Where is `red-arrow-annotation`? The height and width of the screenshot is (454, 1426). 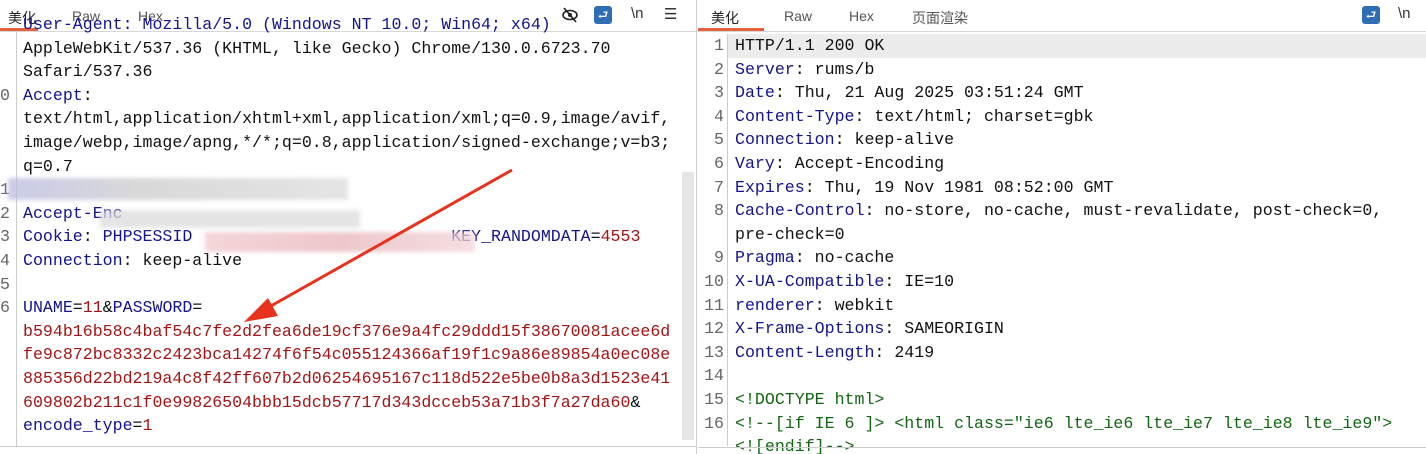
red-arrow-annotation is located at coordinates (378, 245).